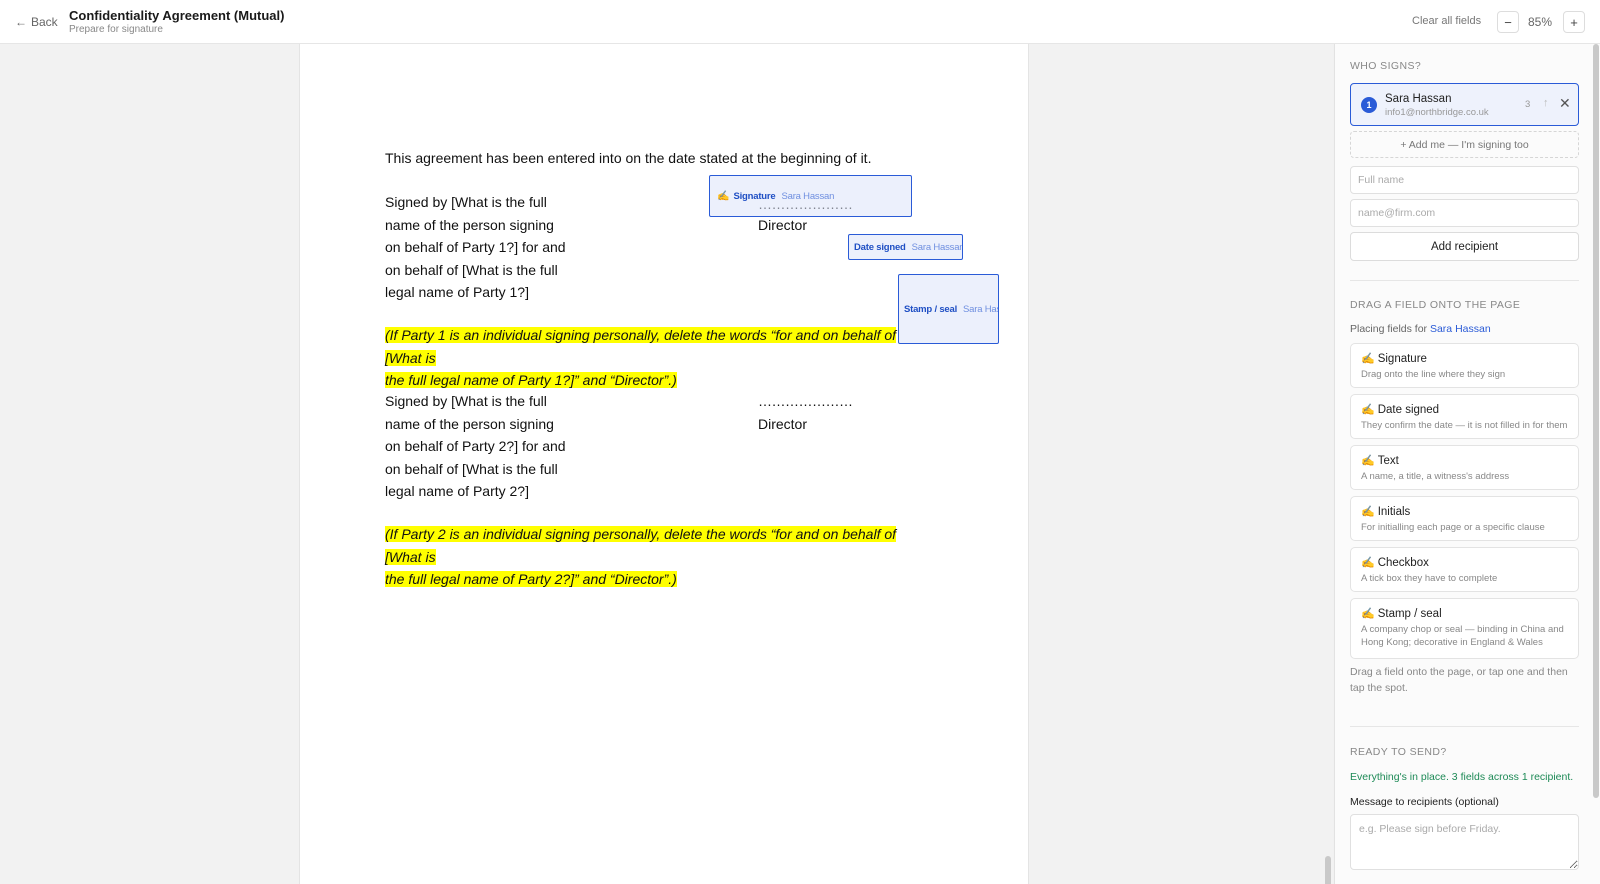  Describe the element at coordinates (1464, 144) in the screenshot. I see `add-me-button: + Add me — I'm signing too` at that location.